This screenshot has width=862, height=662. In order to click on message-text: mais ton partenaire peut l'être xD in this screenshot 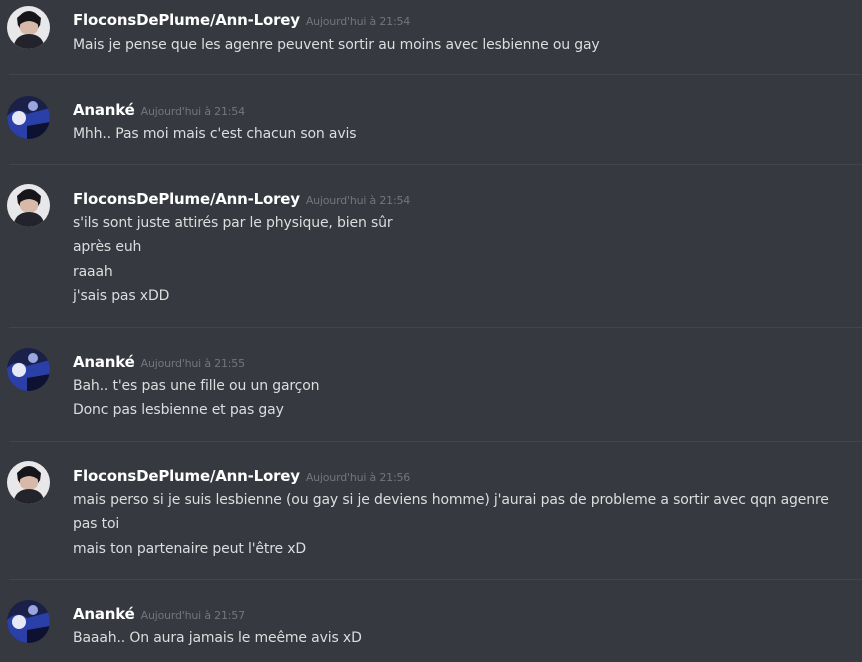, I will do `click(190, 548)`.